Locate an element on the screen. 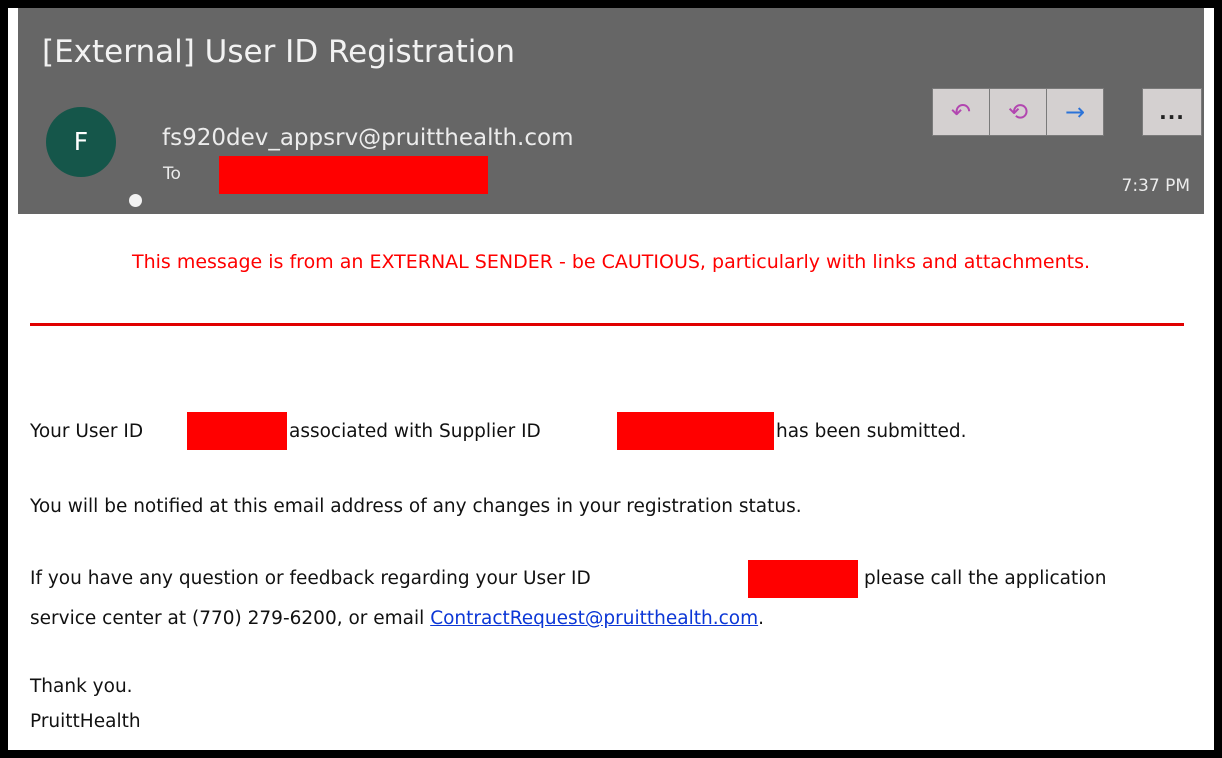  message-actions: ↶ ⟲ → is located at coordinates (1018, 112).